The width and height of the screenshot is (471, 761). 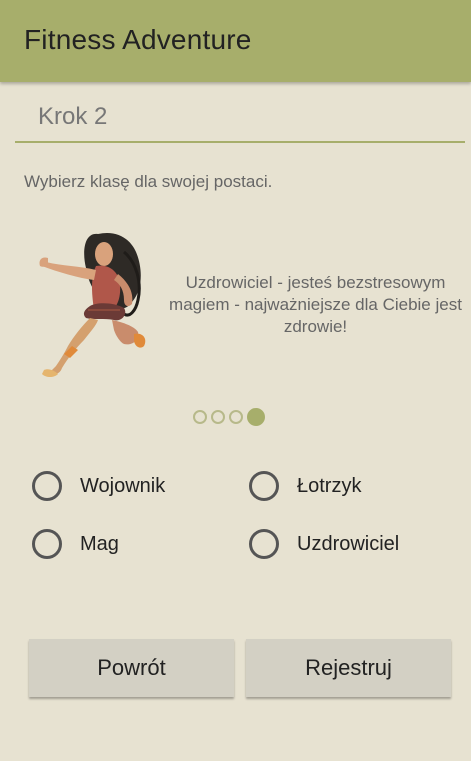 I want to click on class-option-uzdrowiciel: Uzdrowiciel, so click(x=324, y=544).